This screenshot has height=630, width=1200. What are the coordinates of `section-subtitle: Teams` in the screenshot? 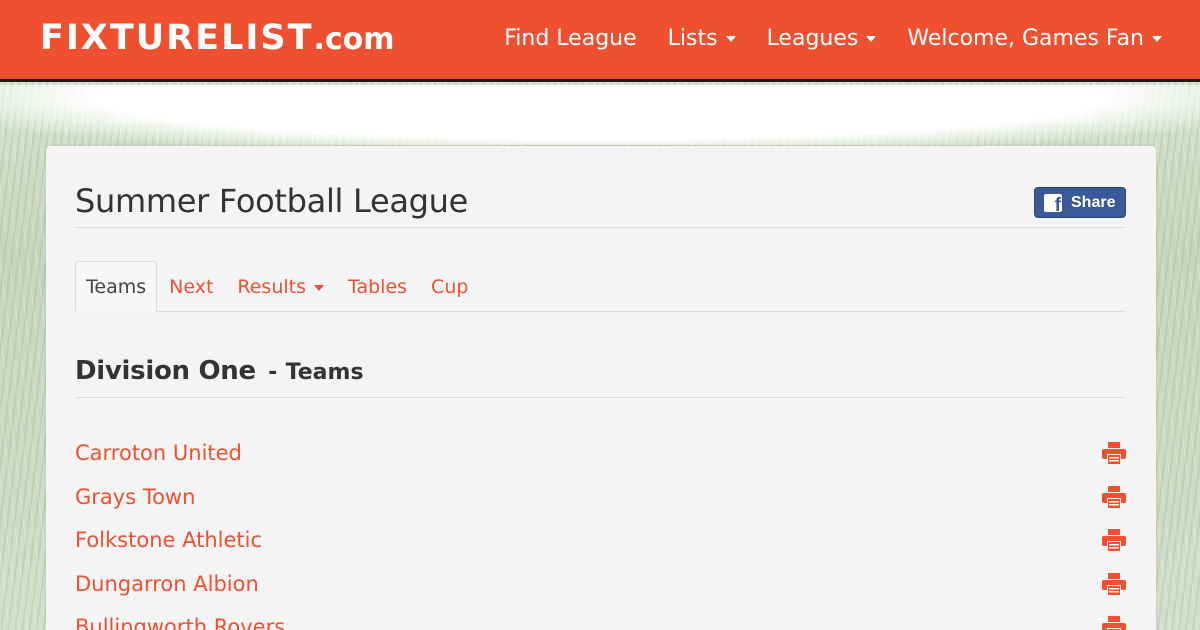 It's located at (324, 372).